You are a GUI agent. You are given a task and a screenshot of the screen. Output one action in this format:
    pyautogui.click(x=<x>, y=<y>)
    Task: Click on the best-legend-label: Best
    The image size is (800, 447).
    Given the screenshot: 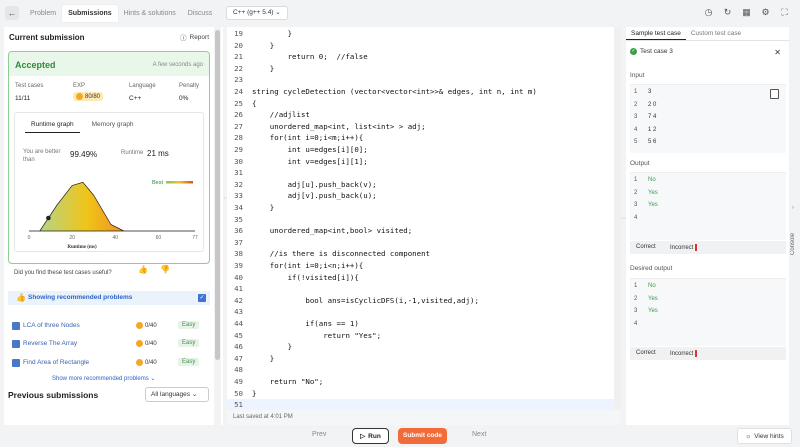 What is the action you would take?
    pyautogui.click(x=157, y=183)
    